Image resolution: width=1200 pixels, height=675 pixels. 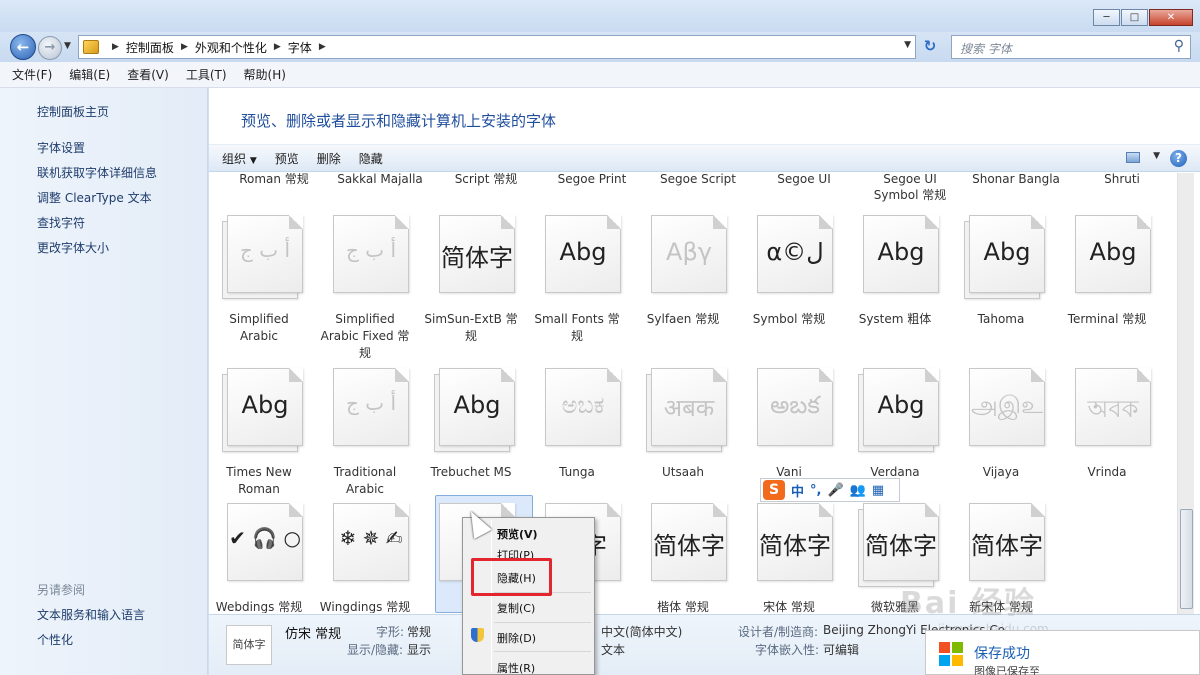 I want to click on command-bar: 组织 ▼ 预览 删除 隐藏 ▼ ?, so click(x=704, y=158).